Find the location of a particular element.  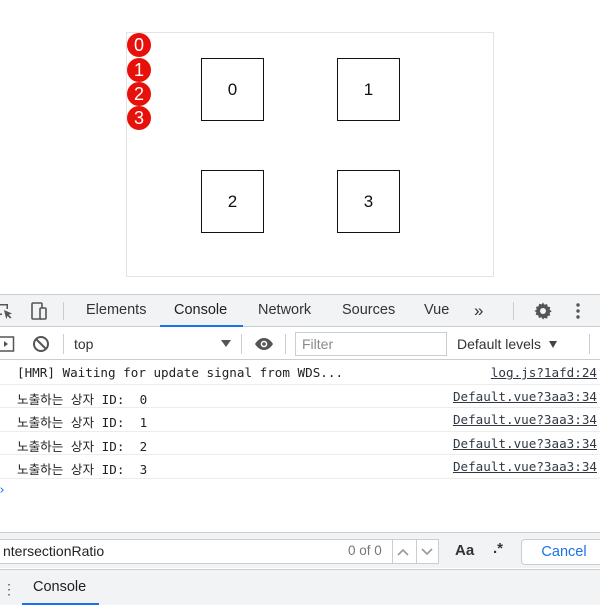

inspect-element-icon is located at coordinates (7, 311).